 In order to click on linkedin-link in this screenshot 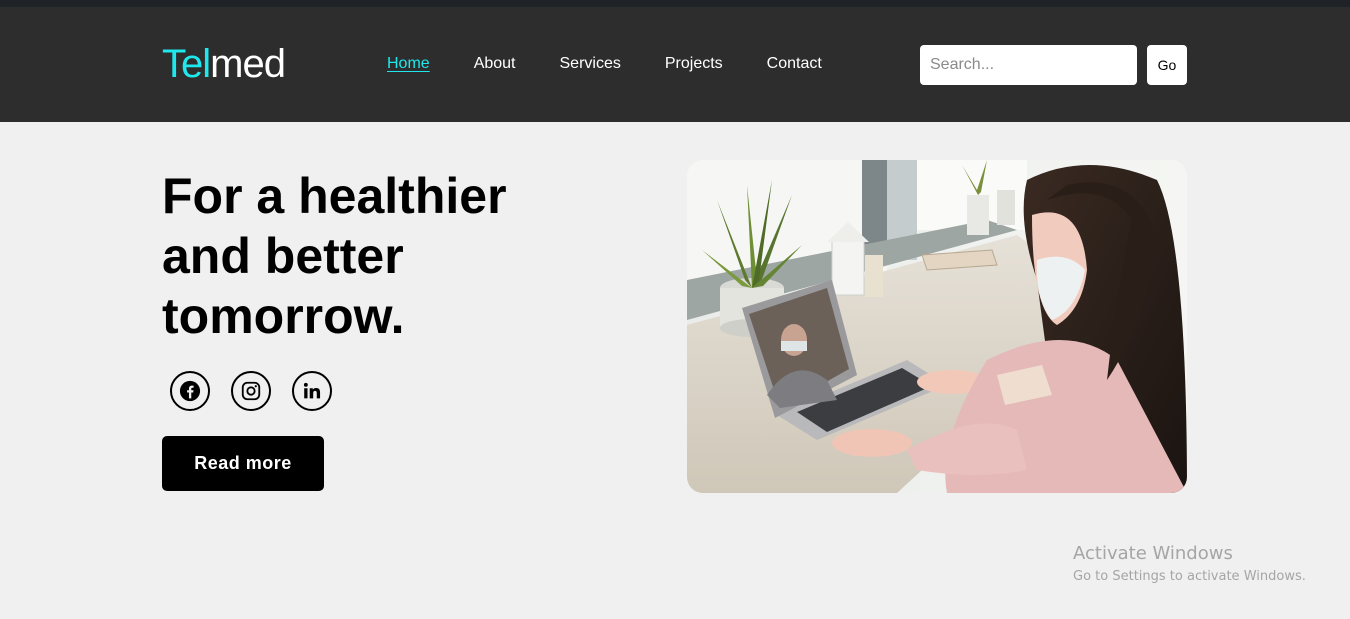, I will do `click(312, 391)`.